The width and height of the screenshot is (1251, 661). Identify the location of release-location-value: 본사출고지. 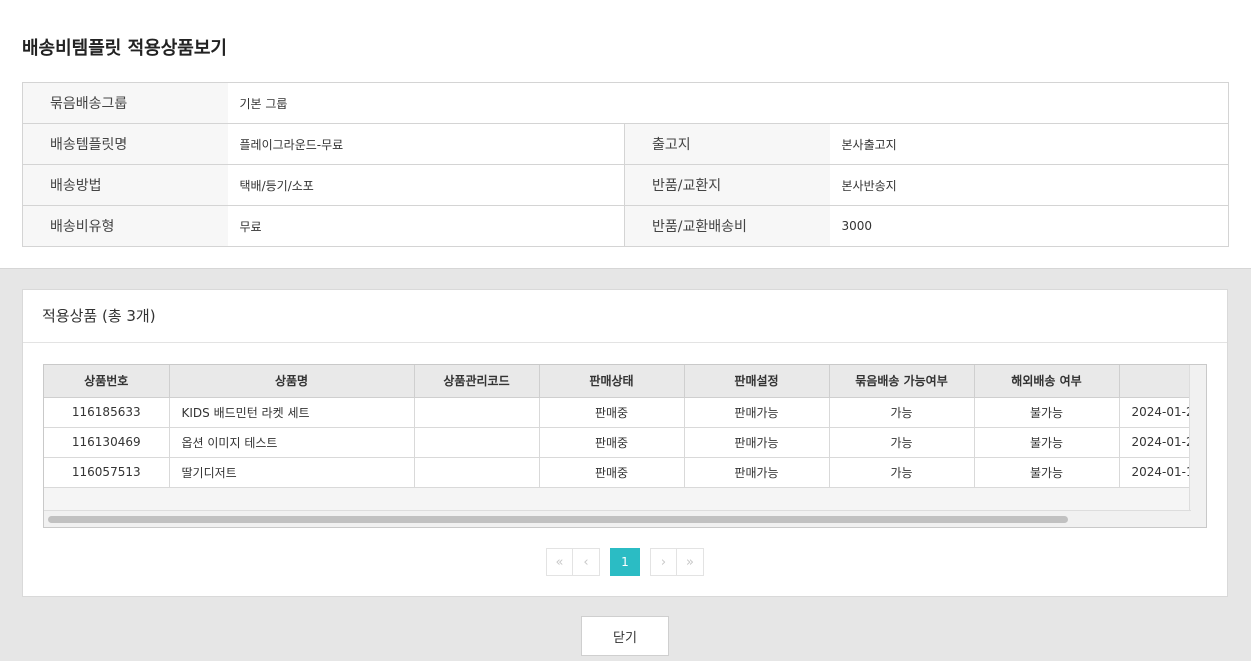
(1029, 144).